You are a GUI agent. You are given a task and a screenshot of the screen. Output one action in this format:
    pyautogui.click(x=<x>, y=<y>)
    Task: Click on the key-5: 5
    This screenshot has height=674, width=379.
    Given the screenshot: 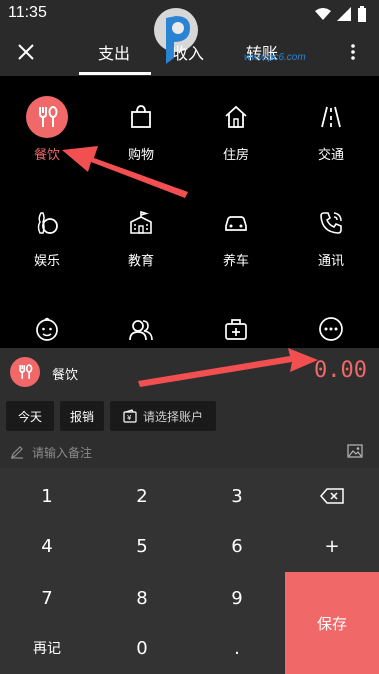 What is the action you would take?
    pyautogui.click(x=142, y=546)
    